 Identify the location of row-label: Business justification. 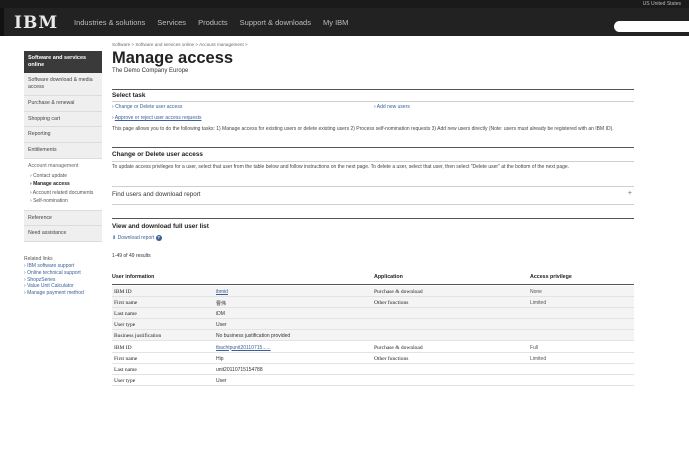
(138, 335).